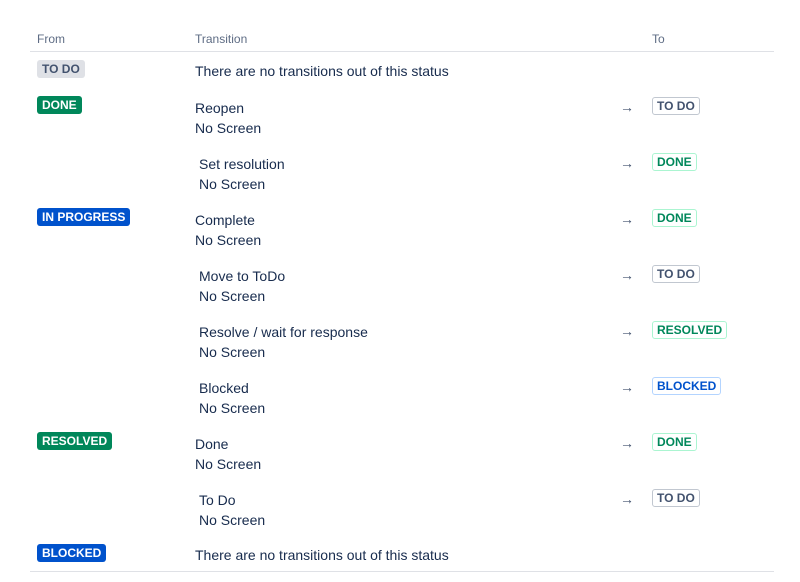 The height and width of the screenshot is (582, 800). Describe the element at coordinates (75, 441) in the screenshot. I see `from-status-lozenge: RESOLVED` at that location.